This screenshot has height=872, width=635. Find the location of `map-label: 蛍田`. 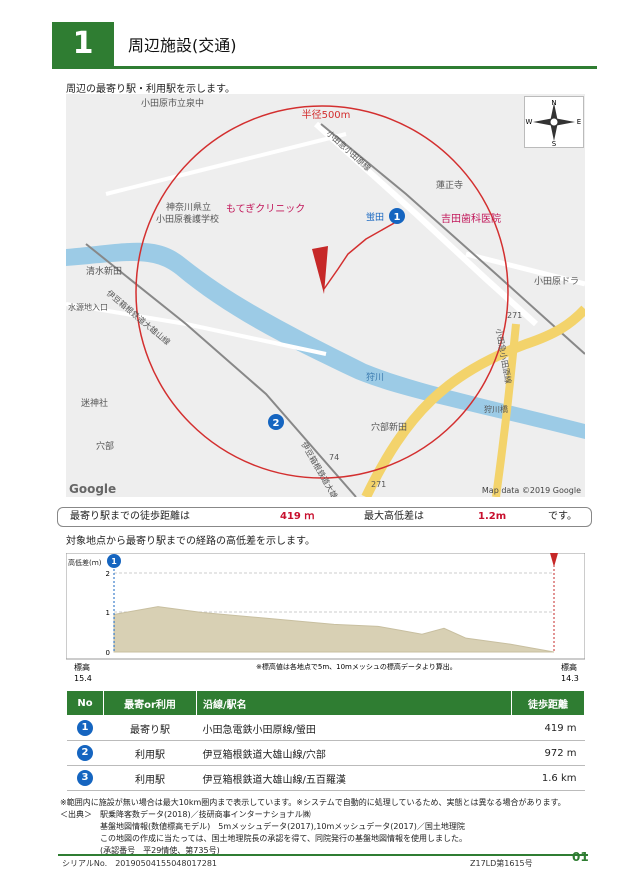

map-label: 蛍田 is located at coordinates (375, 217).